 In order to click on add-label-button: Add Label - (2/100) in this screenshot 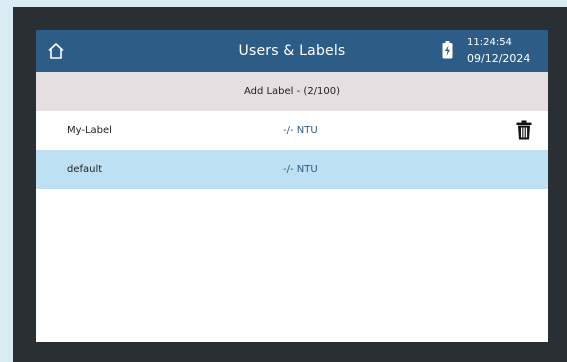, I will do `click(292, 91)`.